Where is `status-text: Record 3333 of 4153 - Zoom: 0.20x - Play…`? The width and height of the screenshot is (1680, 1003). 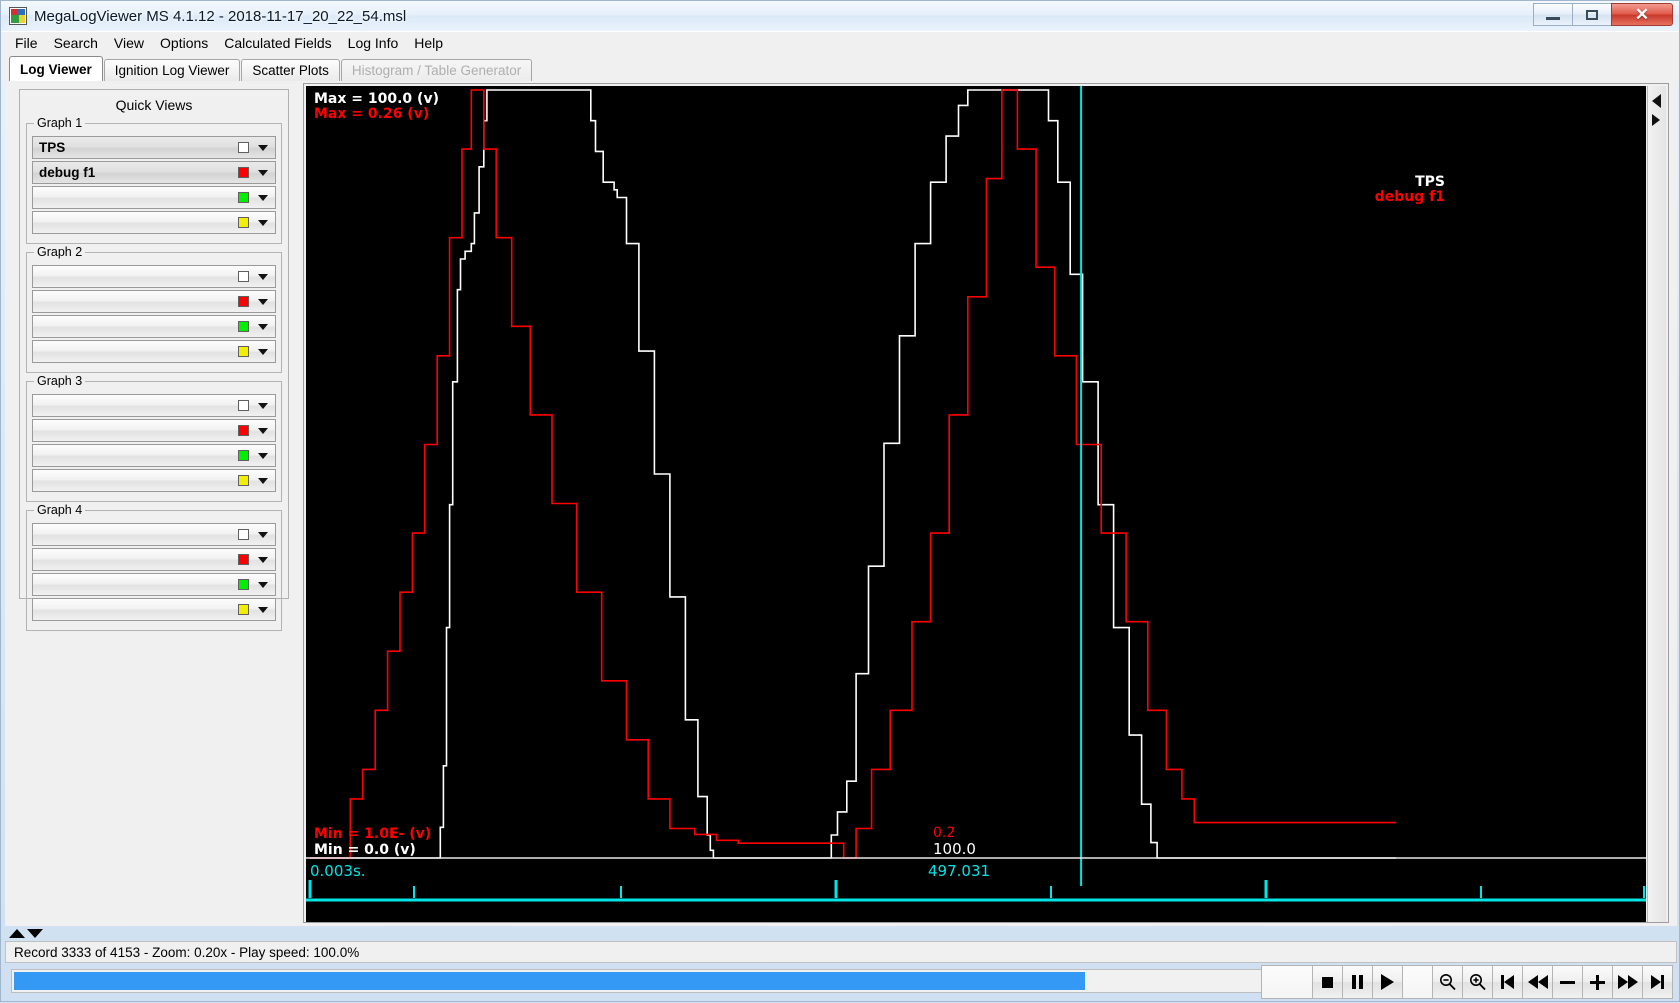
status-text: Record 3333 of 4153 - Zoom: 0.20x - Play… is located at coordinates (187, 952).